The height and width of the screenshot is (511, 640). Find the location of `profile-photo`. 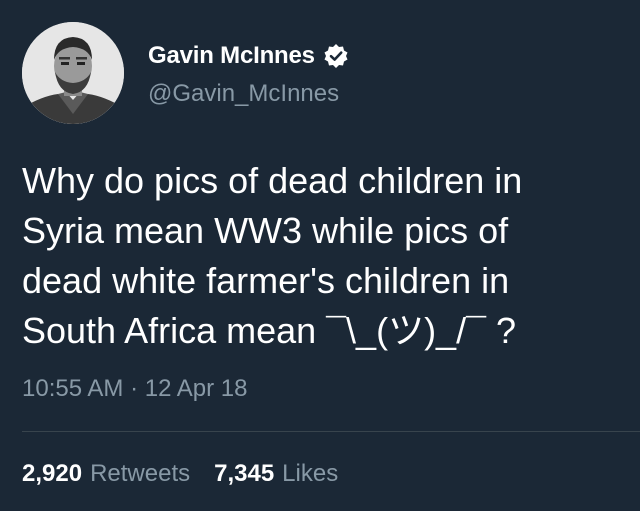

profile-photo is located at coordinates (73, 73).